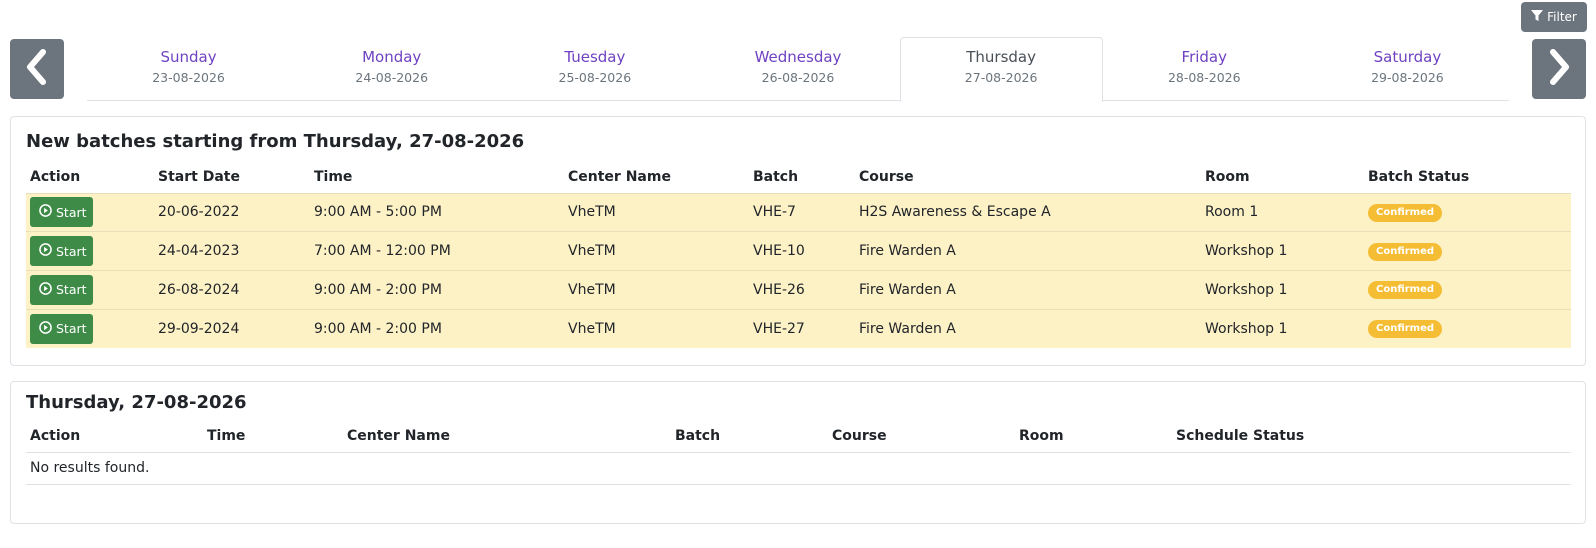  Describe the element at coordinates (136, 402) in the screenshot. I see `day-schedule-title: Thursday, 27-08-2026` at that location.